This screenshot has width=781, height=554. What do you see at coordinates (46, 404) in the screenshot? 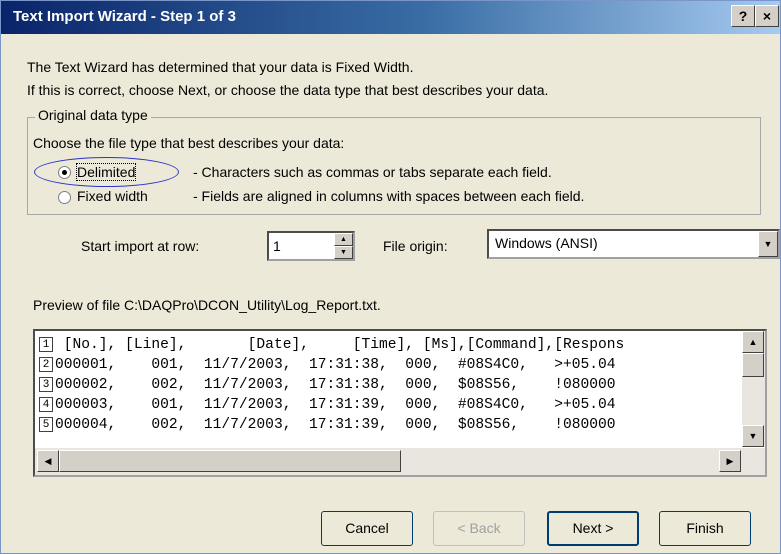
I see `line-number: 4` at bounding box center [46, 404].